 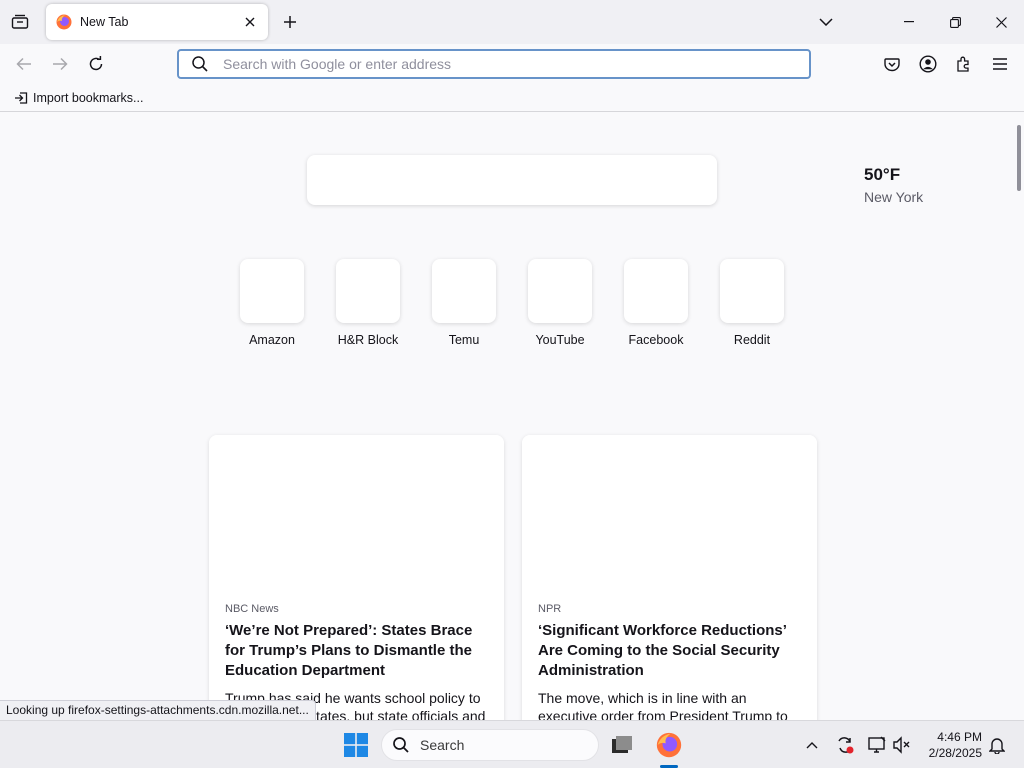 I want to click on volume-button, so click(x=902, y=745).